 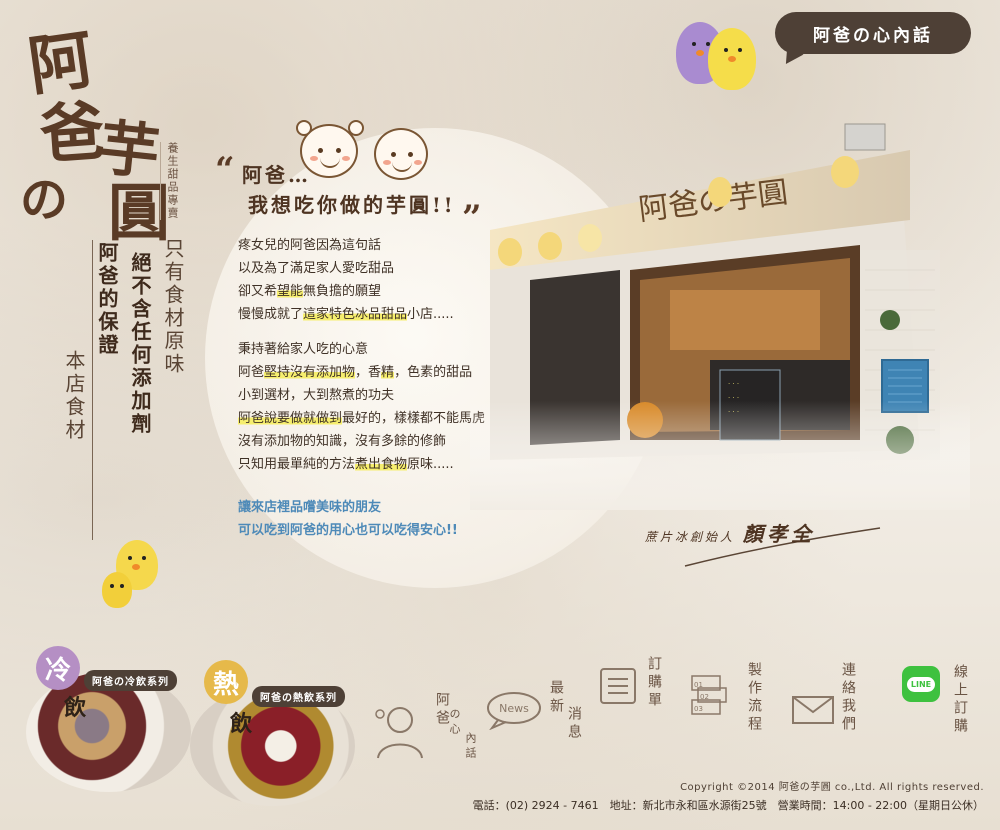 I want to click on logo-char: の, so click(x=44, y=200).